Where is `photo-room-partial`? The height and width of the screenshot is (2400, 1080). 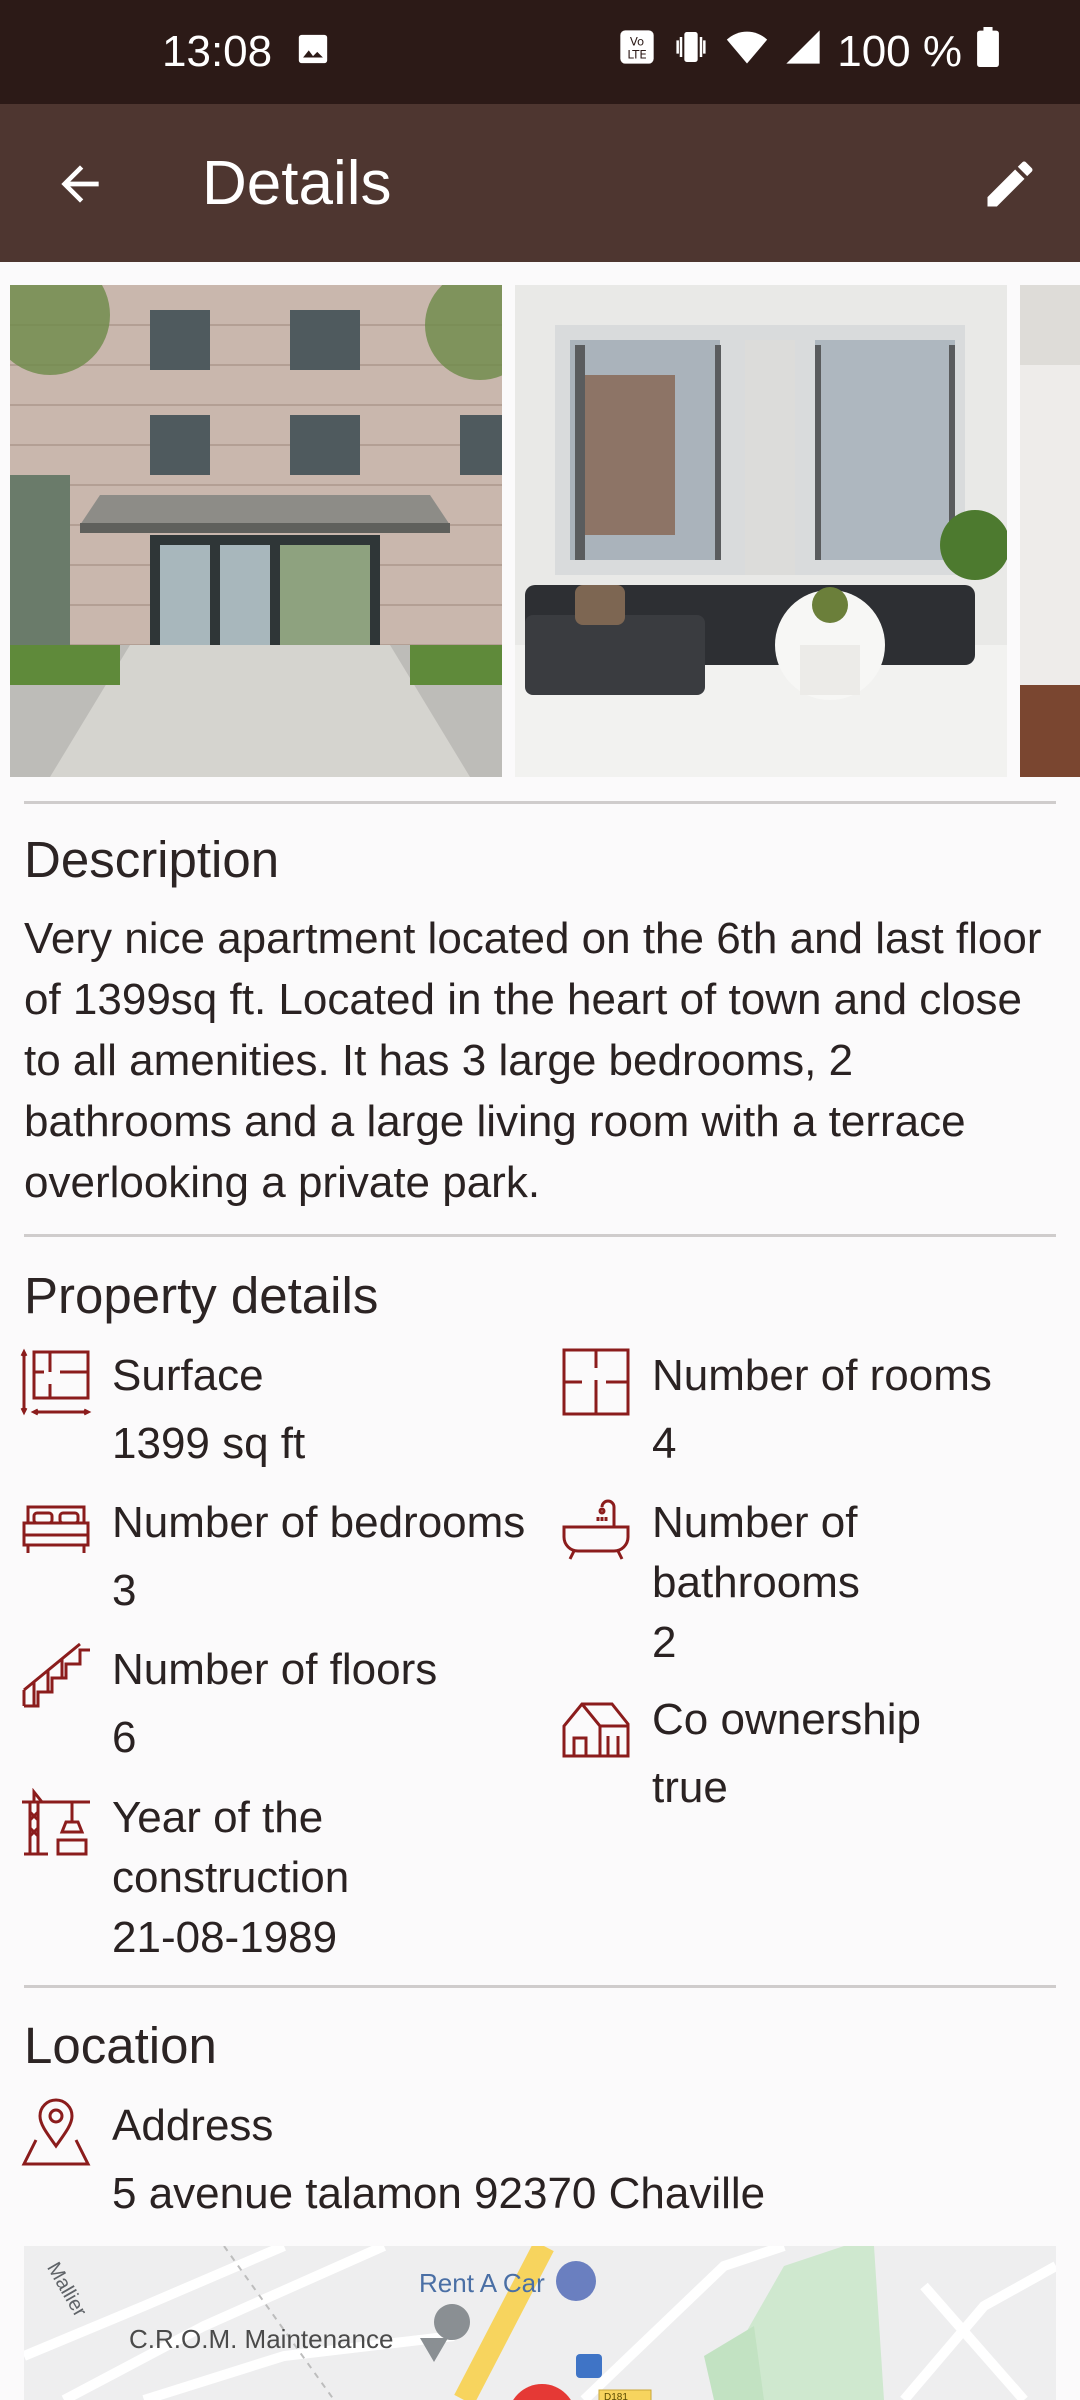 photo-room-partial is located at coordinates (1050, 531).